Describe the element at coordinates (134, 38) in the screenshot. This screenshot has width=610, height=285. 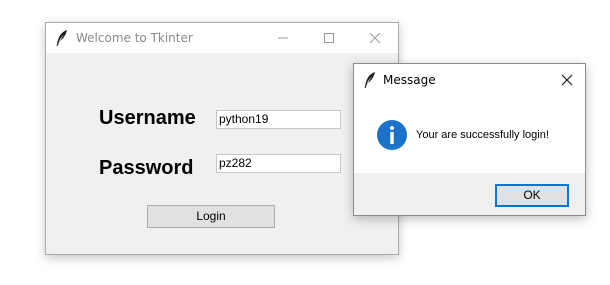
I see `main-window-title: Welcome to Tkinter` at that location.